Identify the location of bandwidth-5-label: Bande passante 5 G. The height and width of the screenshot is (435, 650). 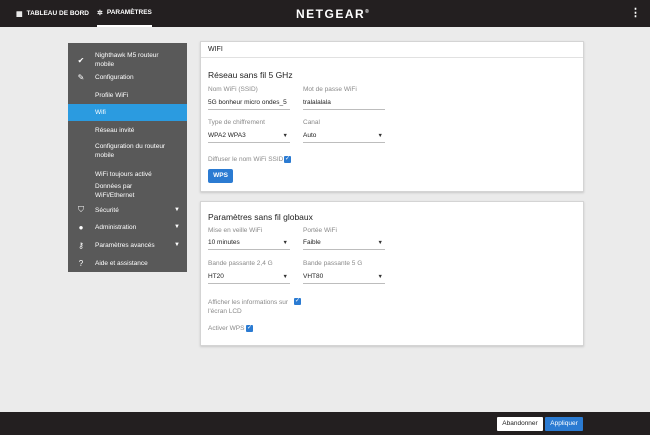
(333, 263).